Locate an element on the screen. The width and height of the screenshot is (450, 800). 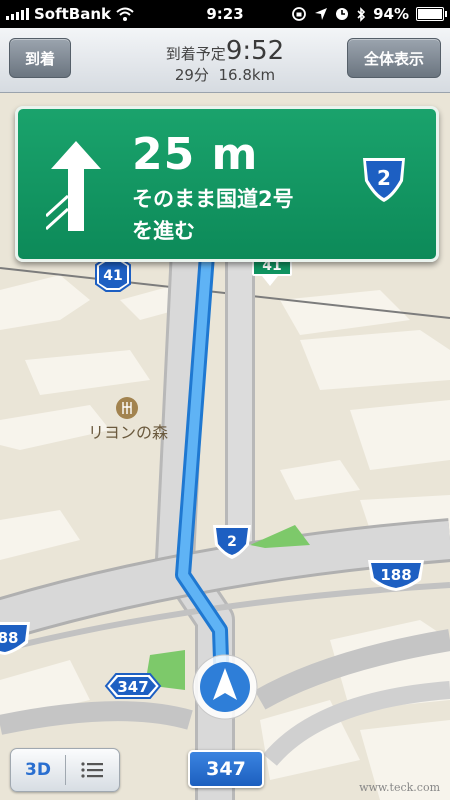
end-route-button: 到着 is located at coordinates (40, 58).